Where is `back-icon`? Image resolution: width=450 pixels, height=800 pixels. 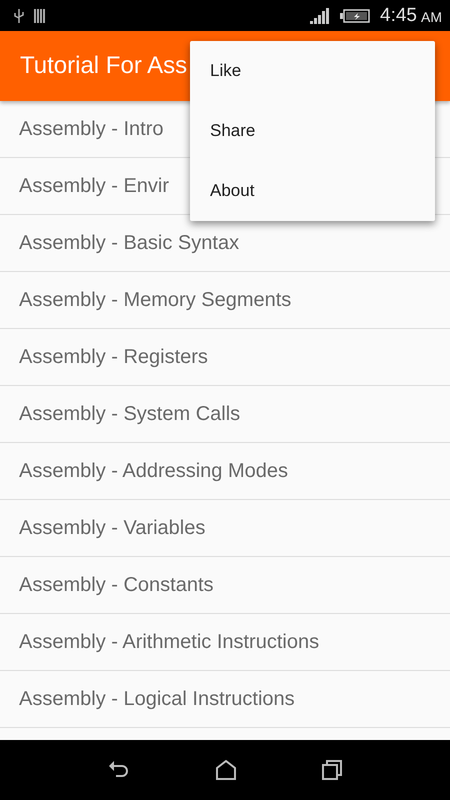 back-icon is located at coordinates (119, 770).